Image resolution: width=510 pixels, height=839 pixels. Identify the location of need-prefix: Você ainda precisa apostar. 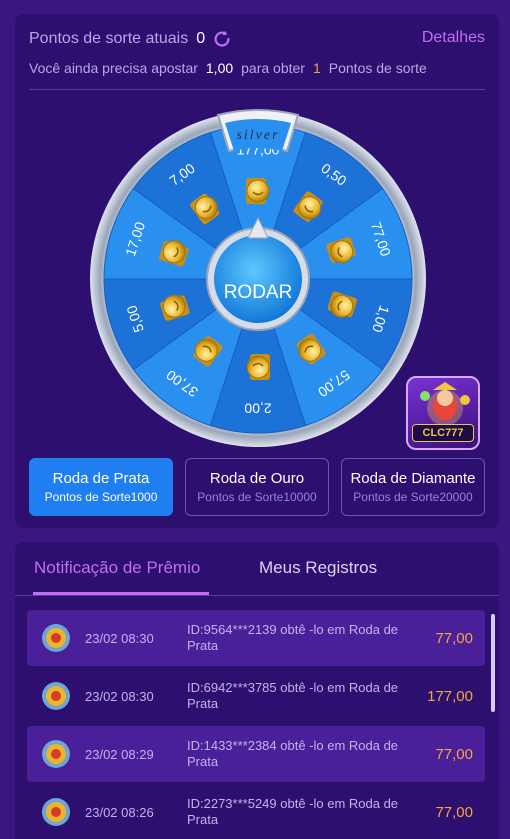
(113, 68).